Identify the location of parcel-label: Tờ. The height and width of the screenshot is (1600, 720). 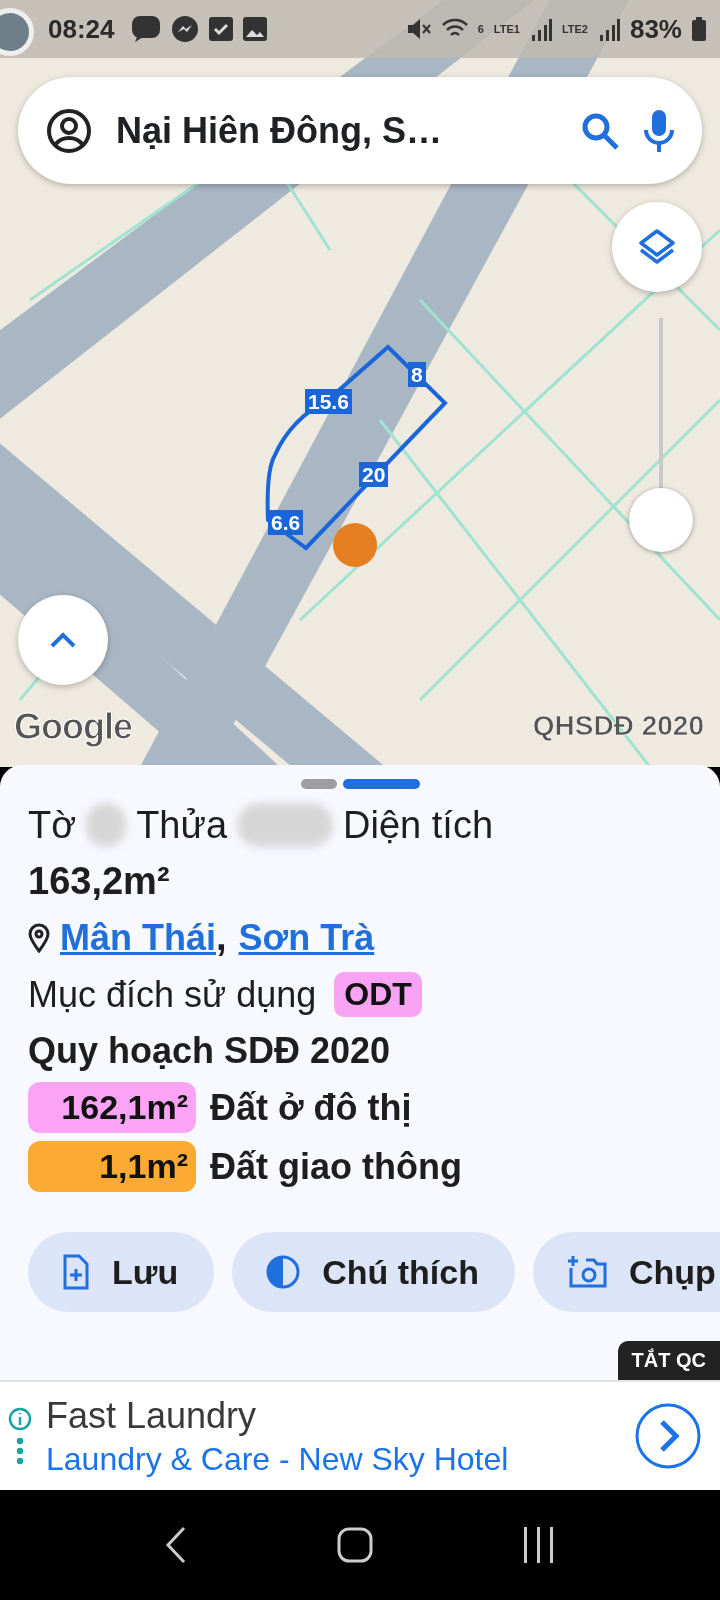
(52, 825).